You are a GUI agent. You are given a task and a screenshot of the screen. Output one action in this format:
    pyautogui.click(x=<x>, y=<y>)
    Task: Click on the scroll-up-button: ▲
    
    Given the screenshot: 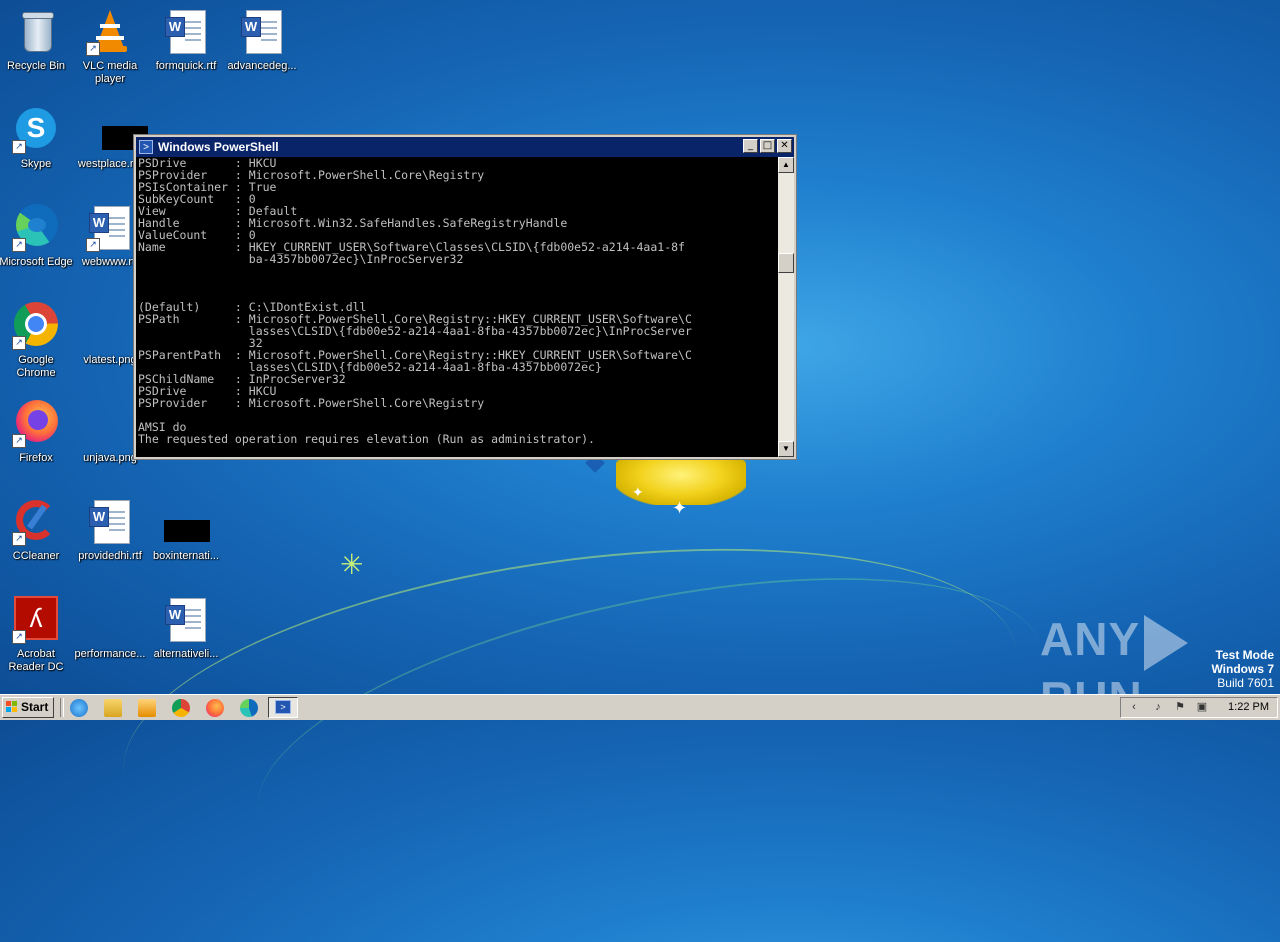 What is the action you would take?
    pyautogui.click(x=786, y=165)
    